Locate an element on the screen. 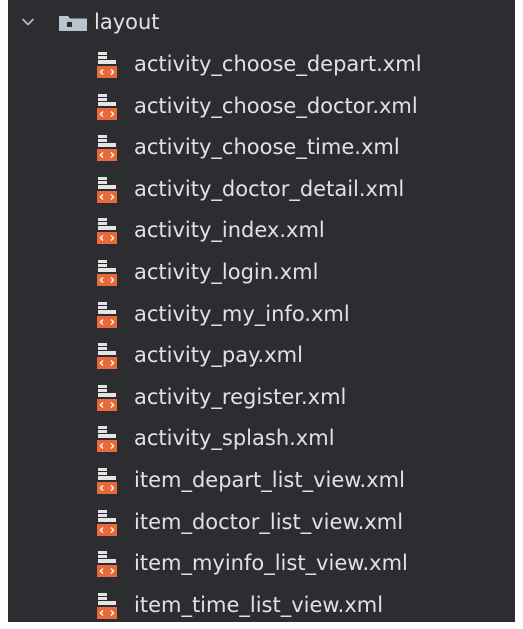  file-item-3: activity_choose_time.xml is located at coordinates (261, 148).